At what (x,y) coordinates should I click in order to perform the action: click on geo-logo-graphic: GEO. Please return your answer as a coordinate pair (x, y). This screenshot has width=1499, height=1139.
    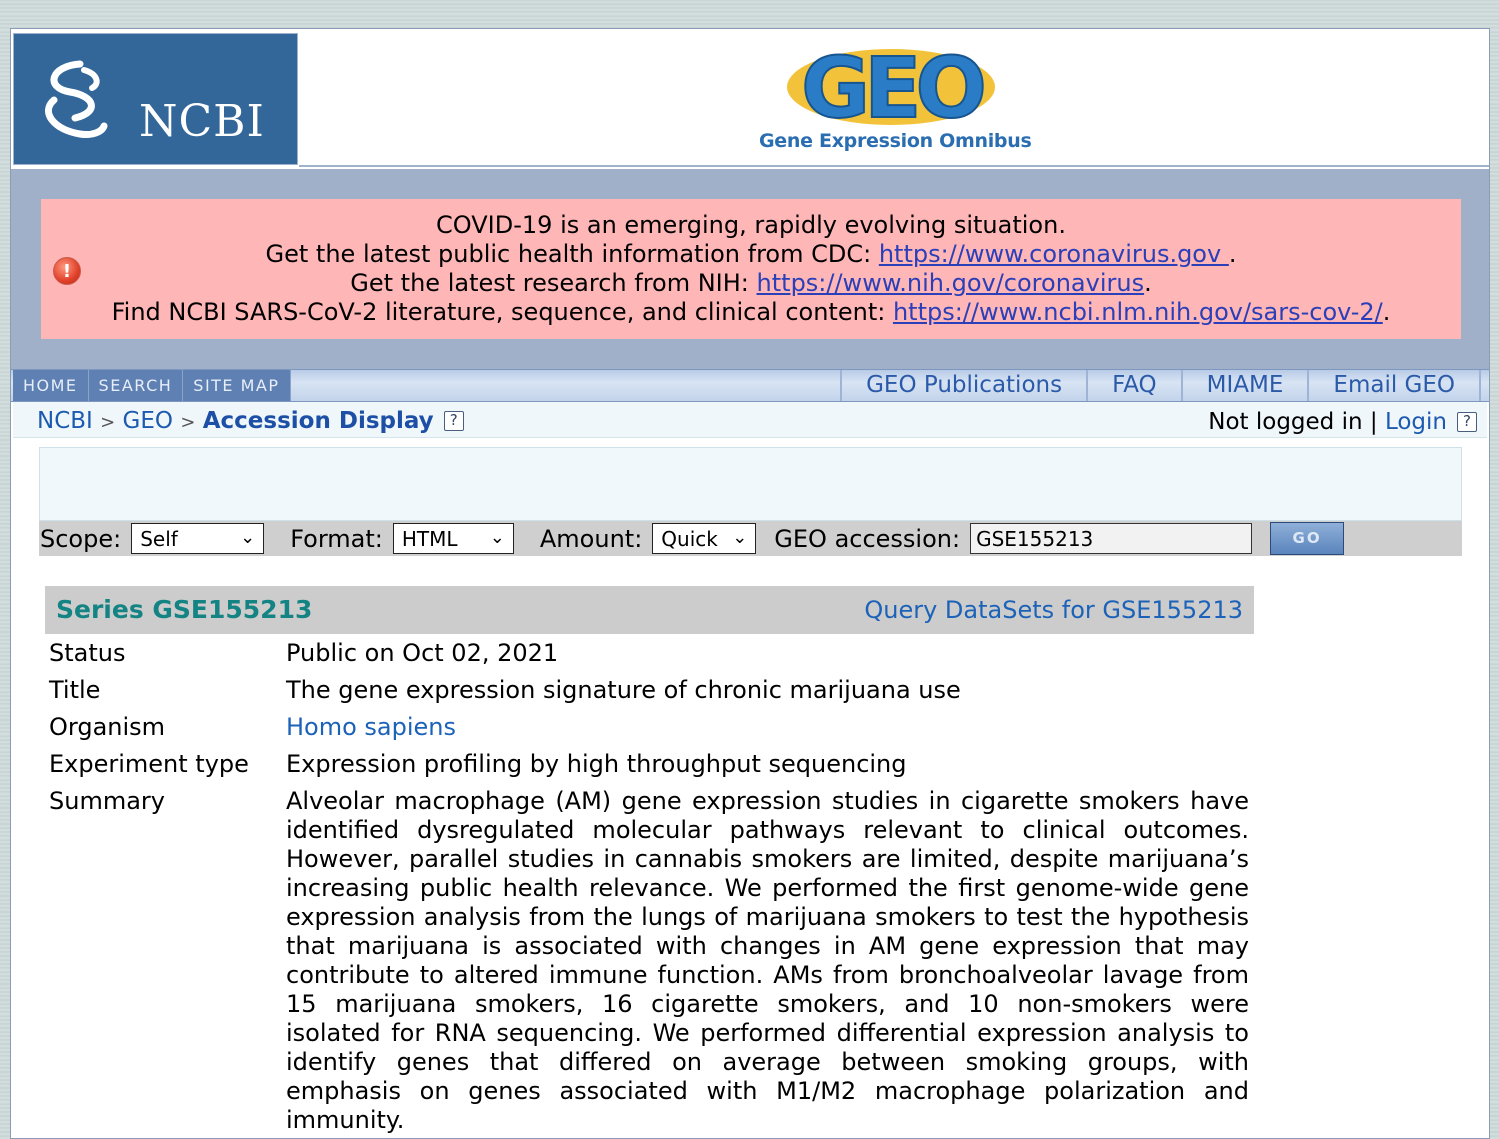
    Looking at the image, I should click on (891, 88).